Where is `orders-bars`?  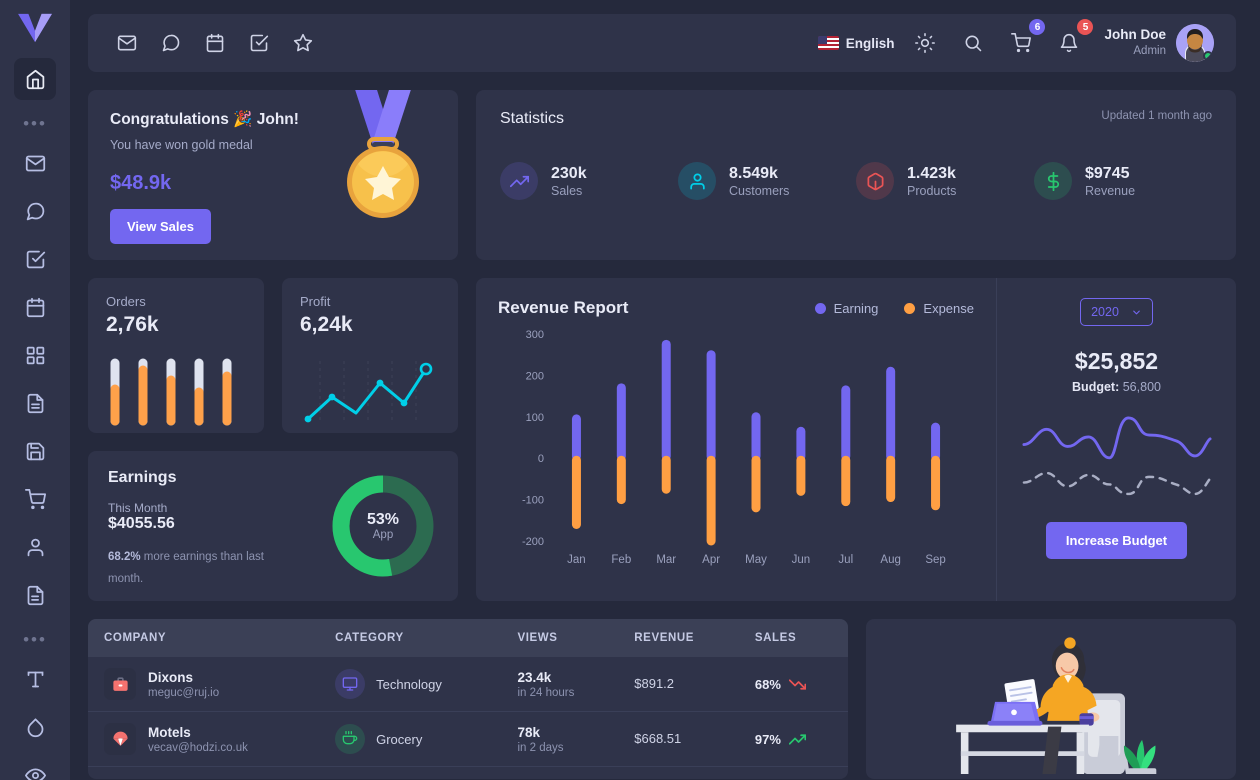 orders-bars is located at coordinates (171, 392).